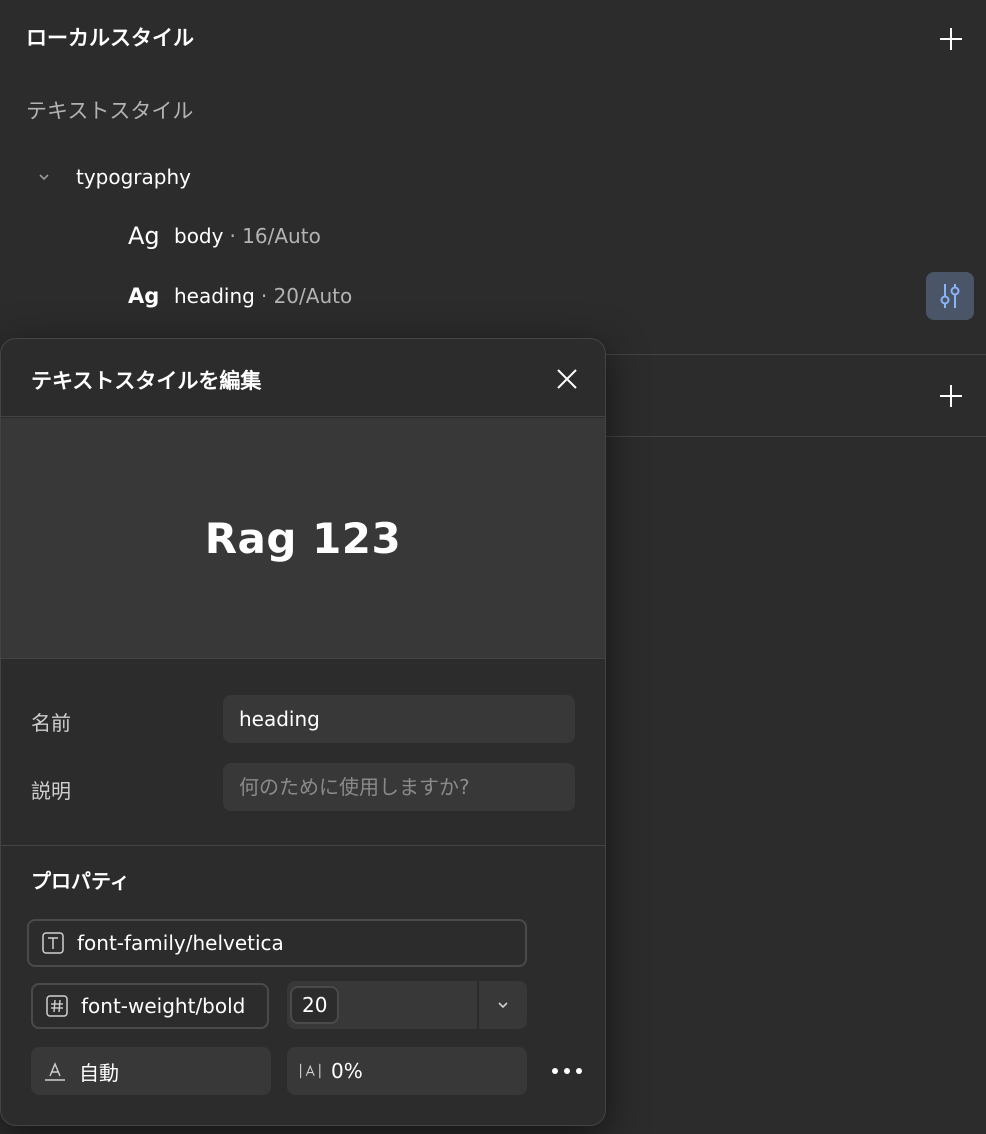  I want to click on style-item-body: Ag body · 16/Auto, so click(224, 236).